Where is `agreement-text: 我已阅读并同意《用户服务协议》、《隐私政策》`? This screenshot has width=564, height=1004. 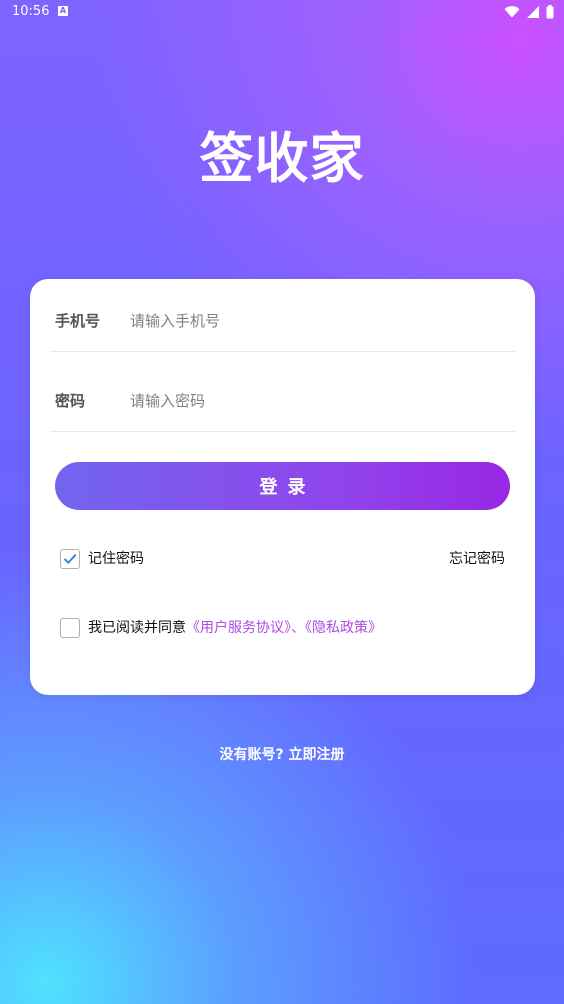
agreement-text: 我已阅读并同意《用户服务协议》、《隐私政策》 is located at coordinates (235, 628).